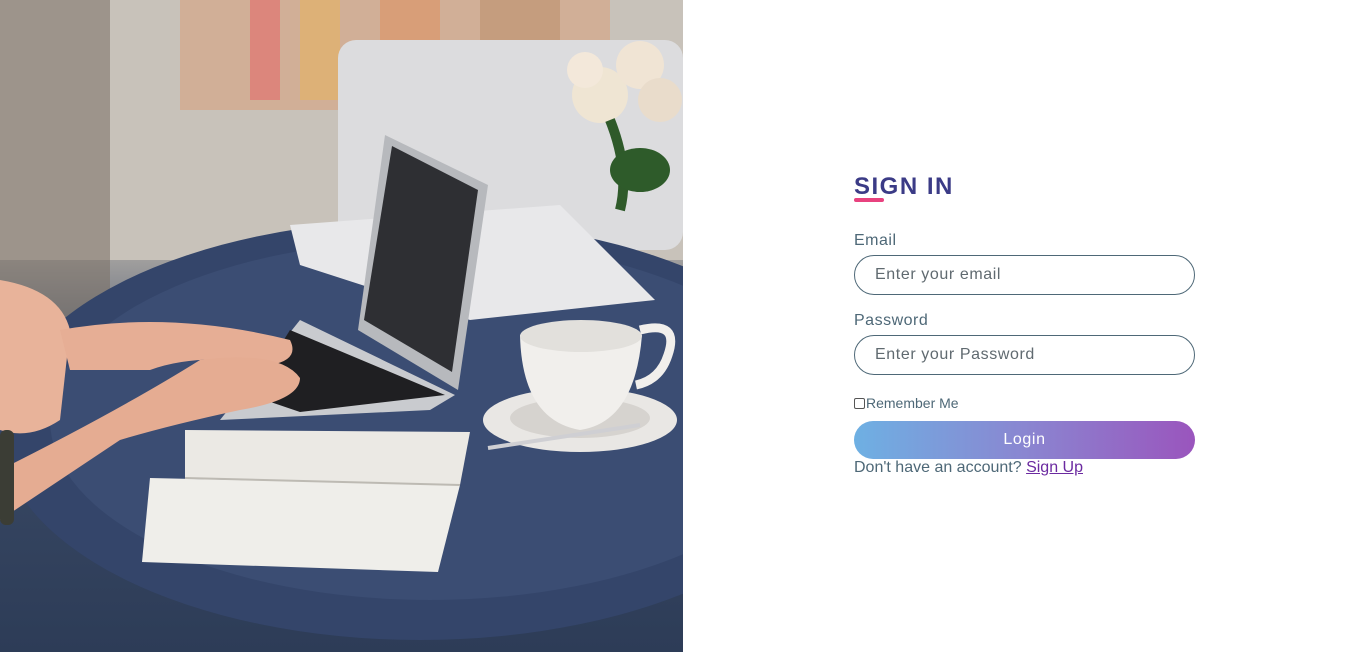 This screenshot has width=1358, height=652. Describe the element at coordinates (1024, 187) in the screenshot. I see `signin-title: SIGN IN` at that location.